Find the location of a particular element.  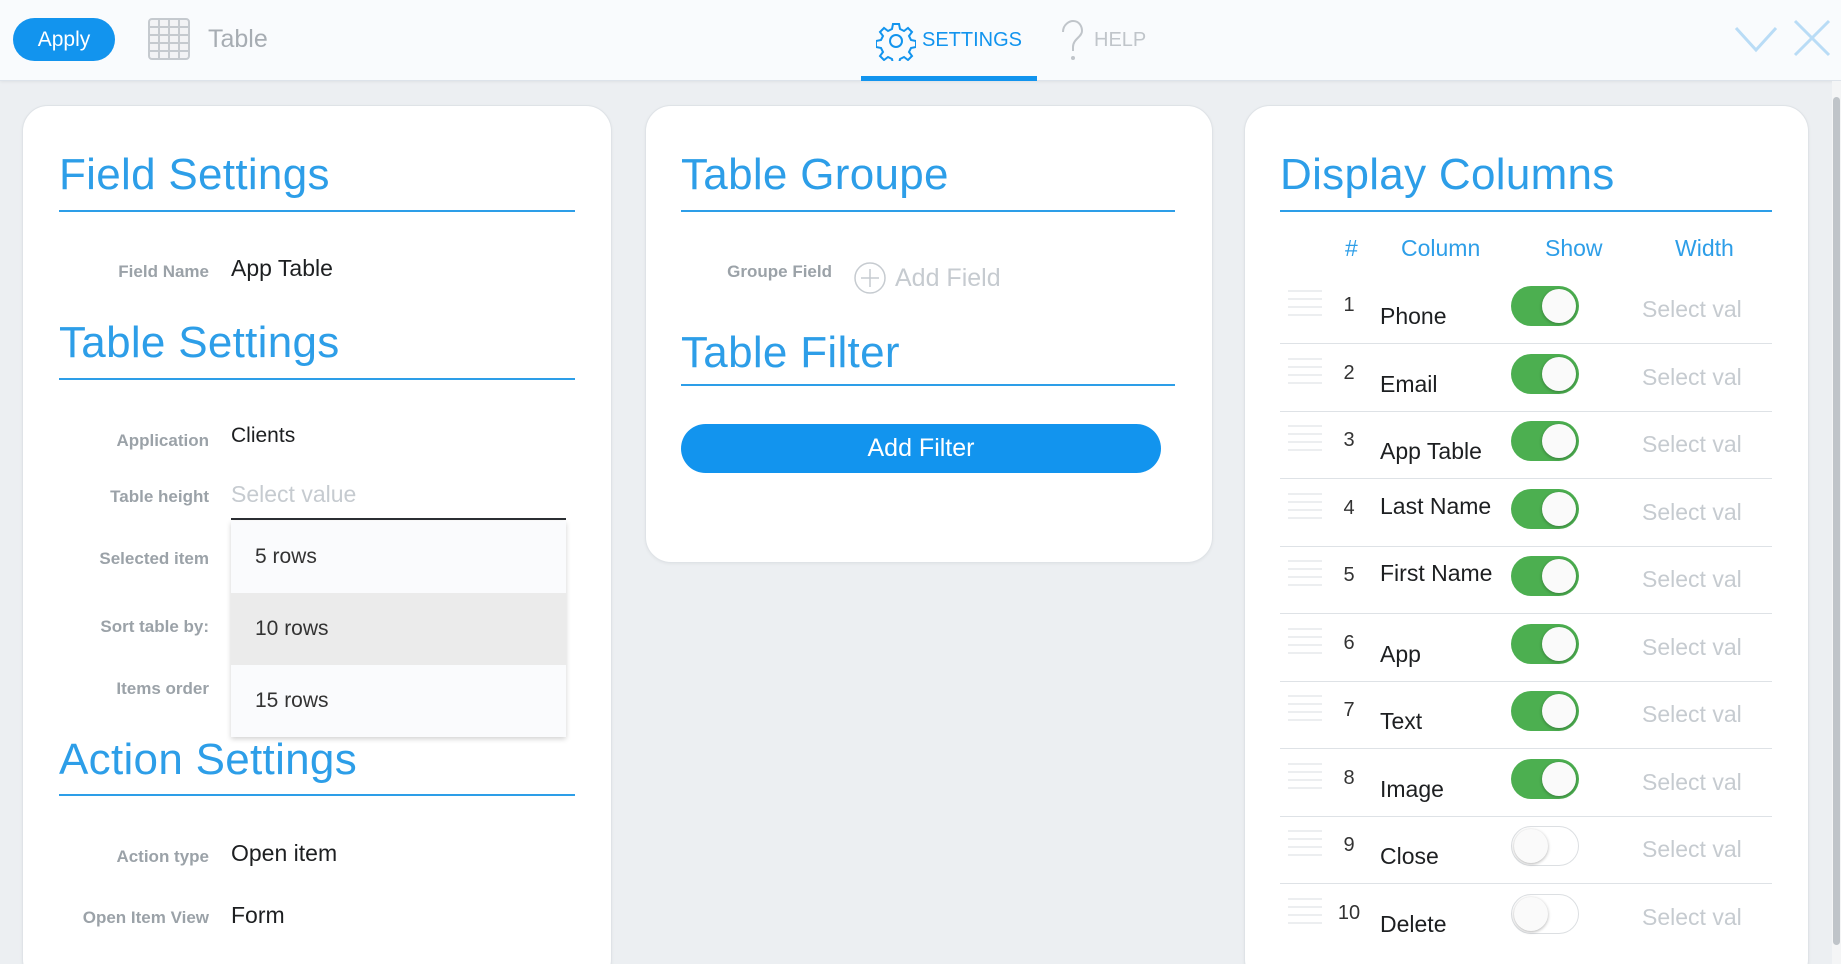

column-name: App is located at coordinates (1400, 653).